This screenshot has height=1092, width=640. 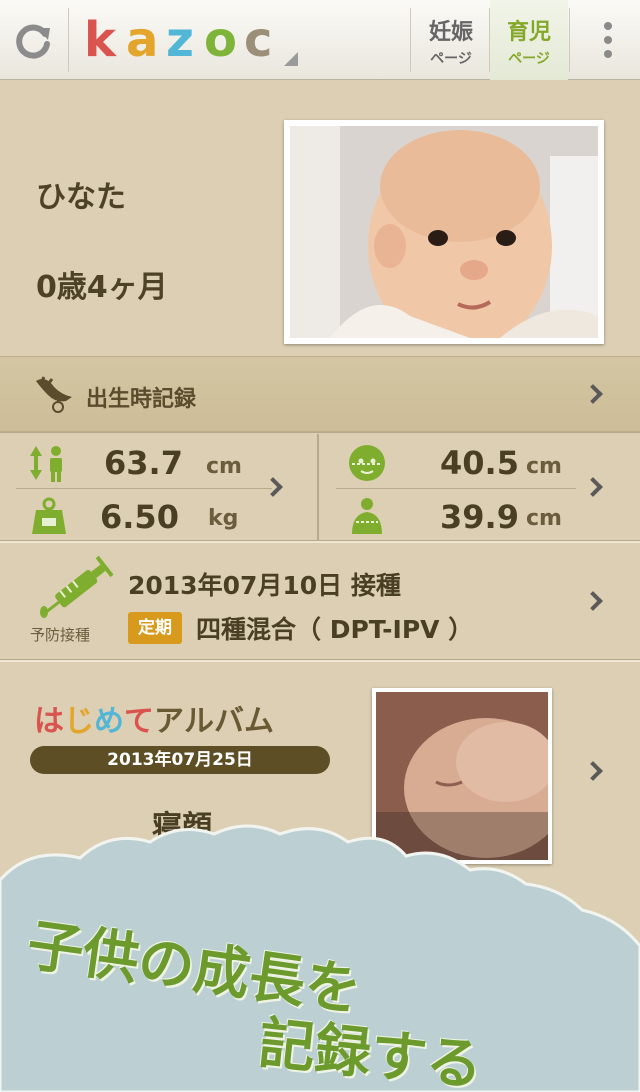 What do you see at coordinates (367, 516) in the screenshot?
I see `chest-circumference-icon` at bounding box center [367, 516].